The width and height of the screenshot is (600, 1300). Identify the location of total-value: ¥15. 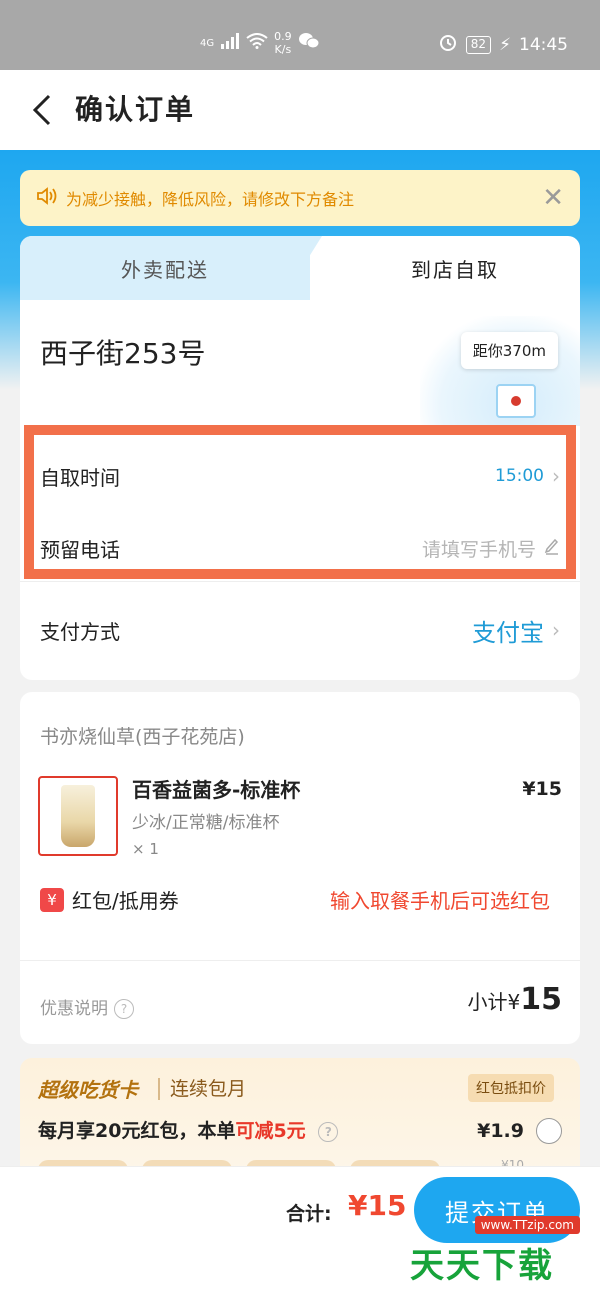
(377, 1205).